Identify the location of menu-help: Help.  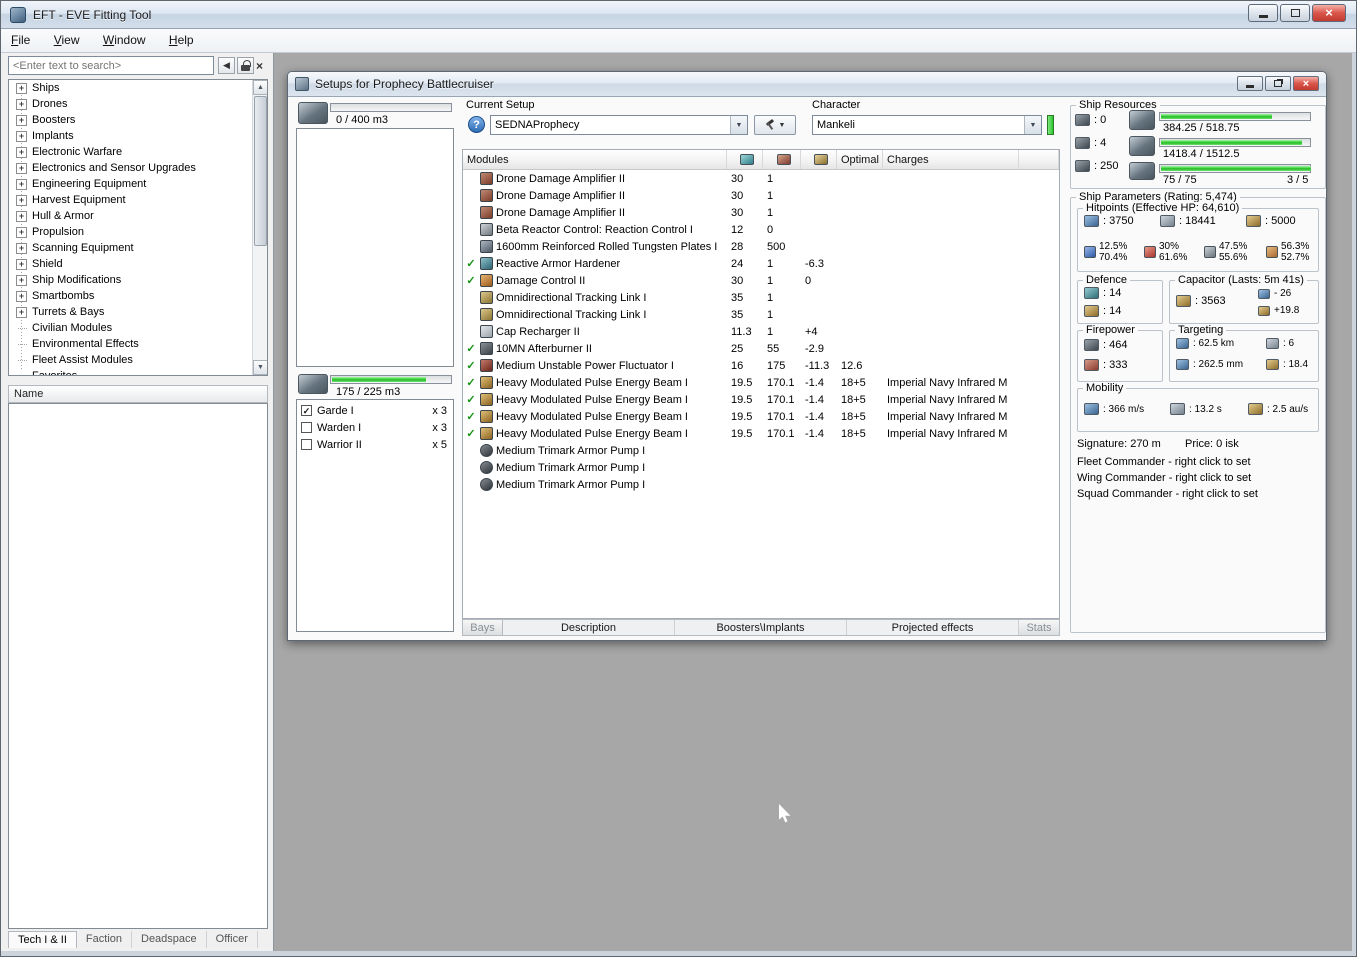
(181, 40).